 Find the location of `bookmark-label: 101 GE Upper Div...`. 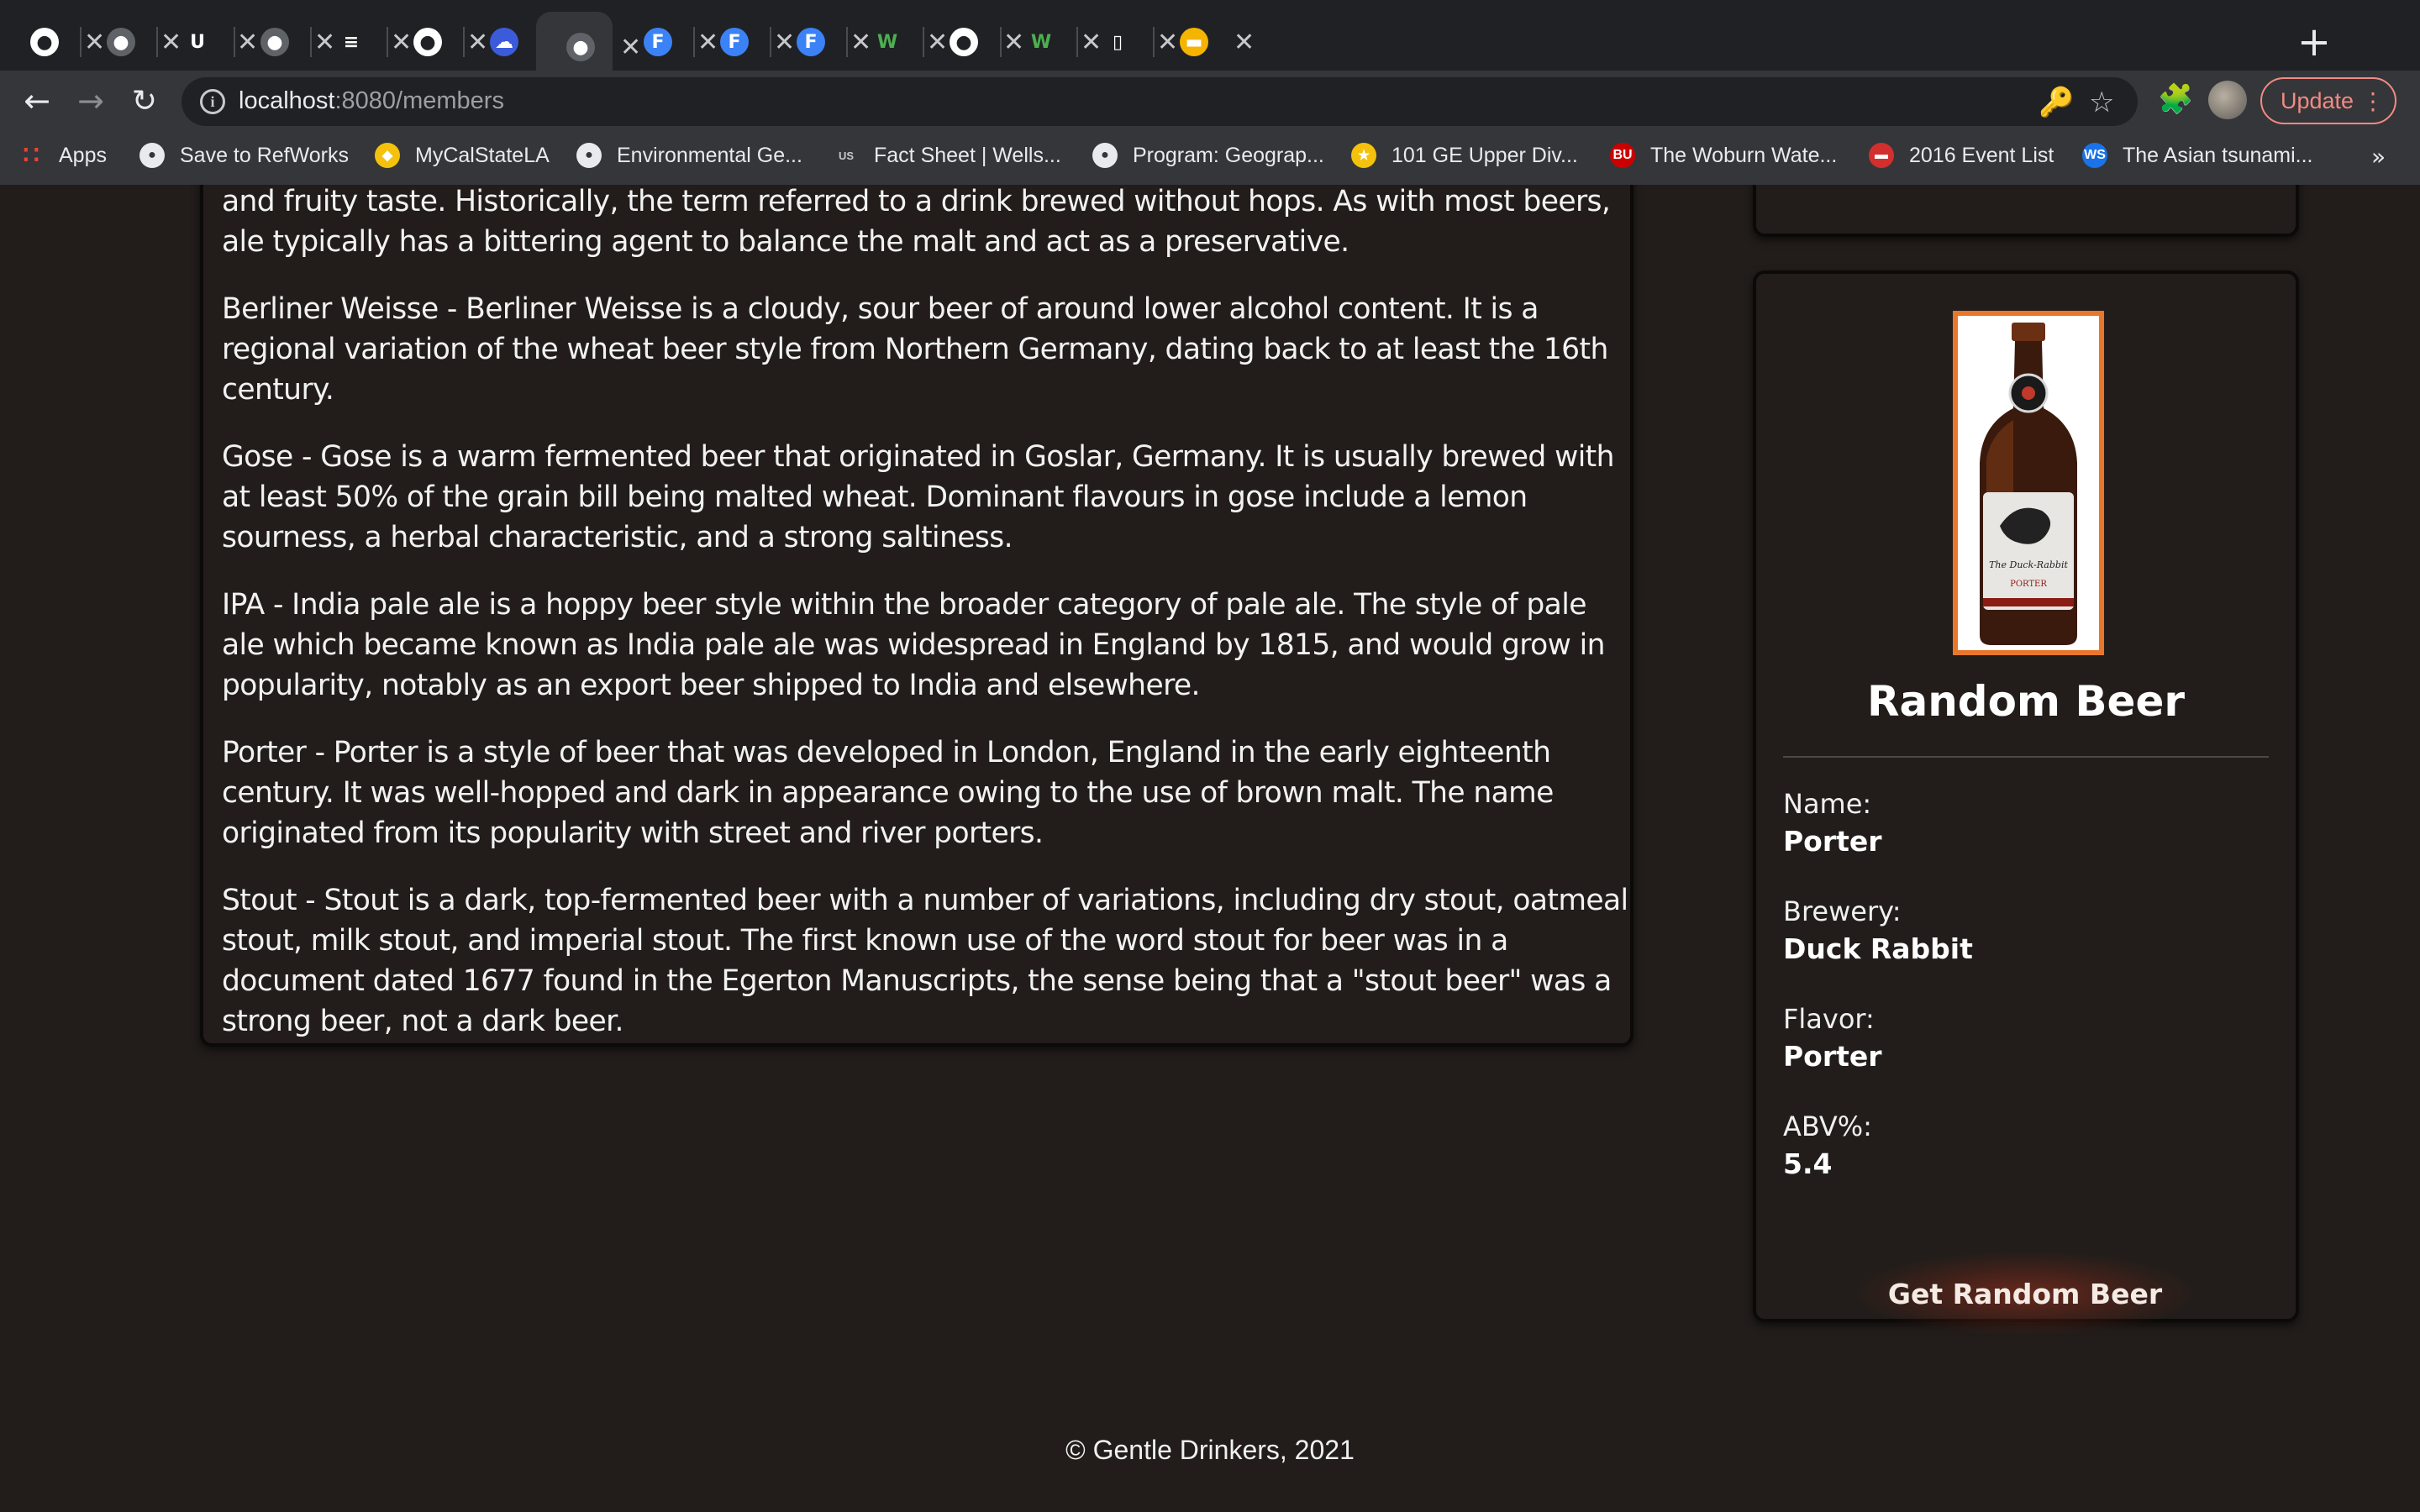

bookmark-label: 101 GE Upper Div... is located at coordinates (1485, 155).